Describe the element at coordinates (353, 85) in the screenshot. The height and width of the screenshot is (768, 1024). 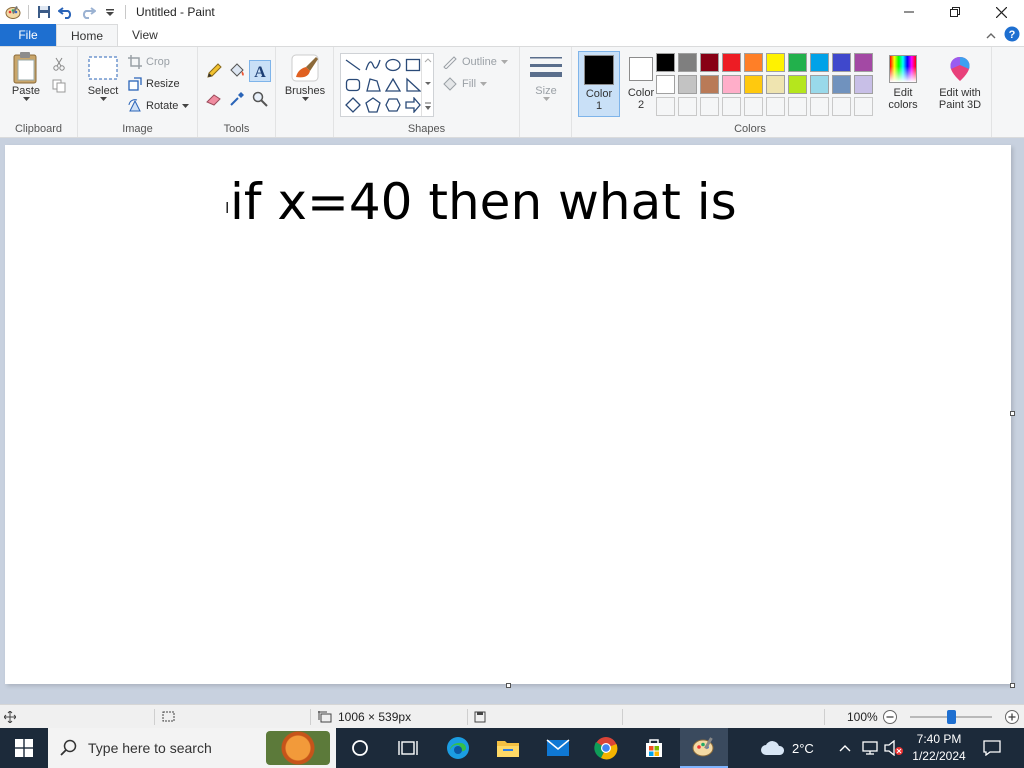
I see `rounded-rectangle-shape-icon` at that location.